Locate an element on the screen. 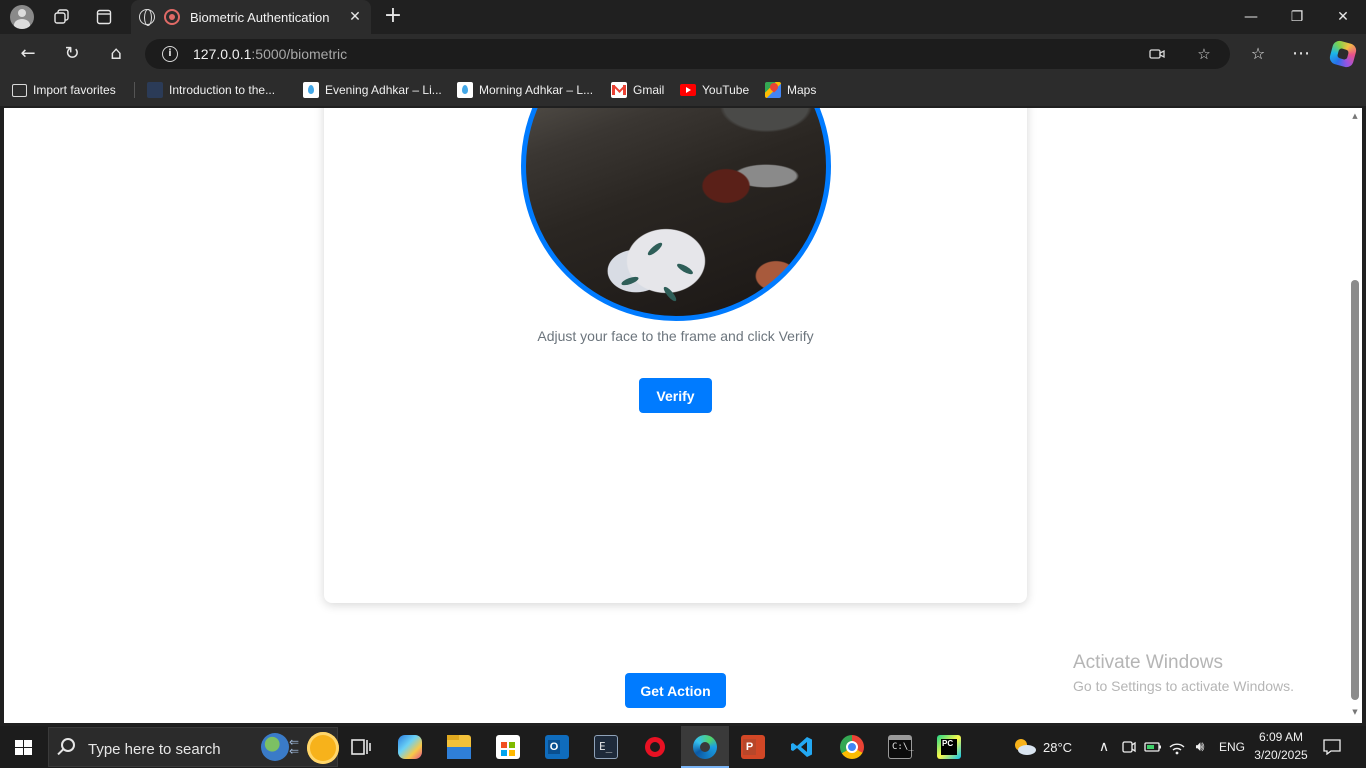  gmail-icon is located at coordinates (619, 90).